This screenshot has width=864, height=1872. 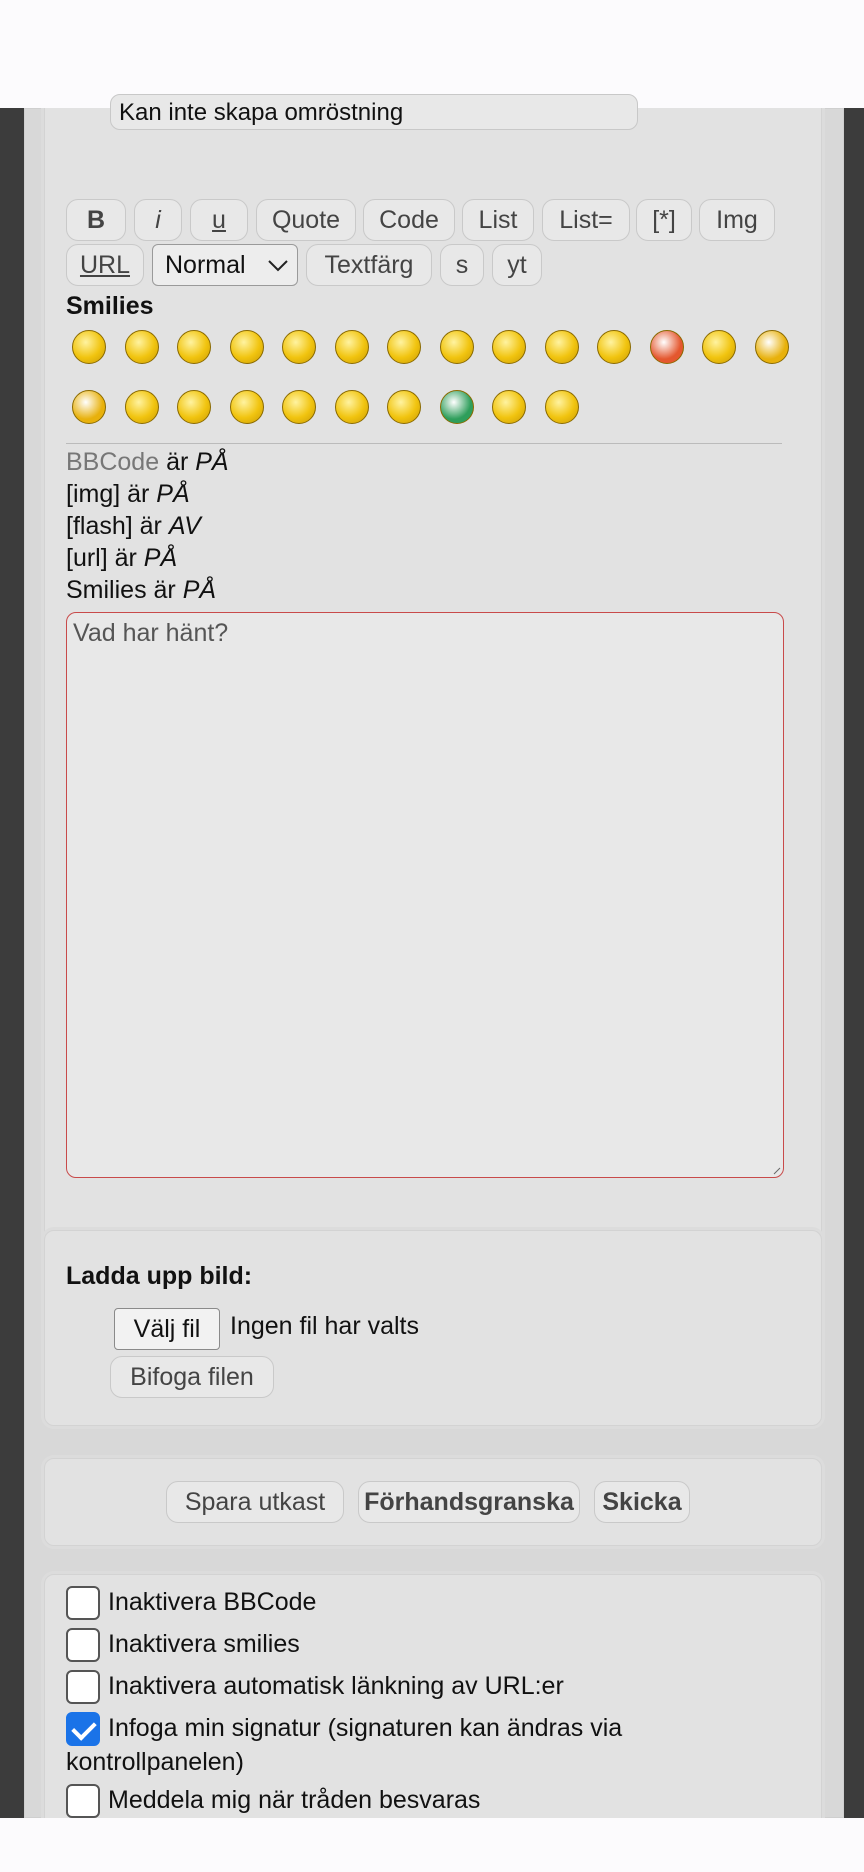 I want to click on submit-button: Skicka, so click(x=642, y=1502).